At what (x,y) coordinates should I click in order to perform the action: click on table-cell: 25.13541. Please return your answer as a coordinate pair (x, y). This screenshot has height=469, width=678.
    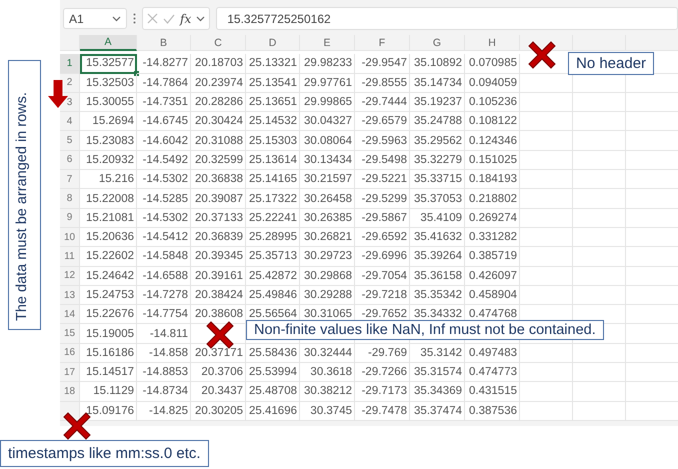
    Looking at the image, I should click on (273, 83).